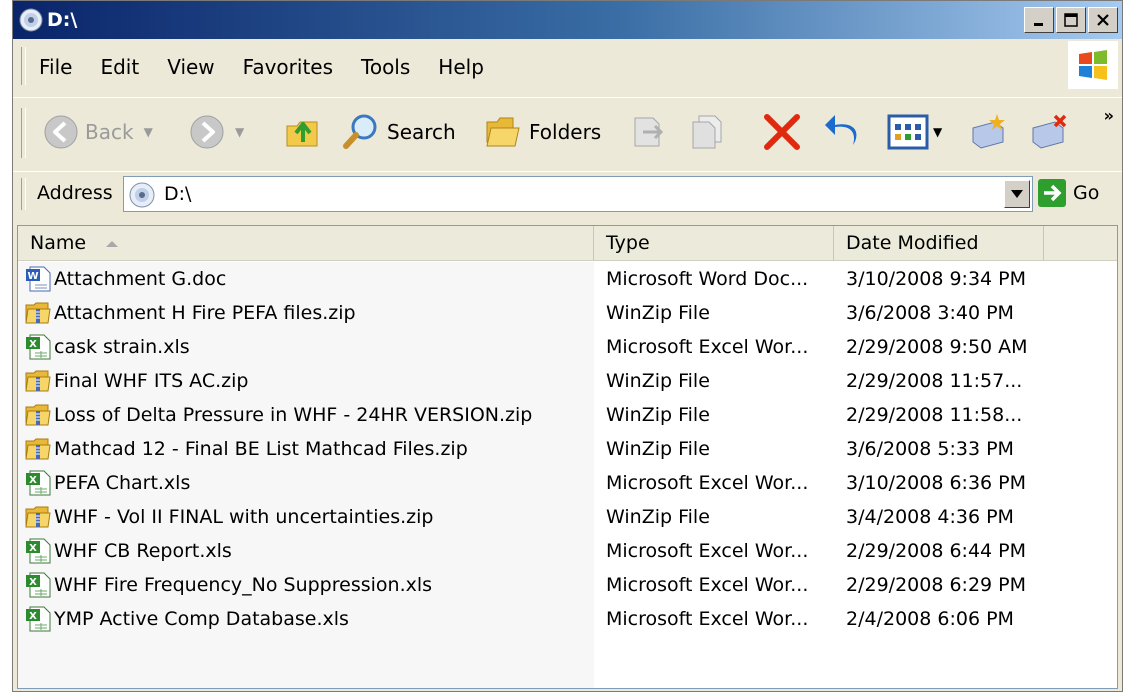 This screenshot has width=1135, height=696. What do you see at coordinates (112, 243) in the screenshot?
I see `sort-ascending-icon` at bounding box center [112, 243].